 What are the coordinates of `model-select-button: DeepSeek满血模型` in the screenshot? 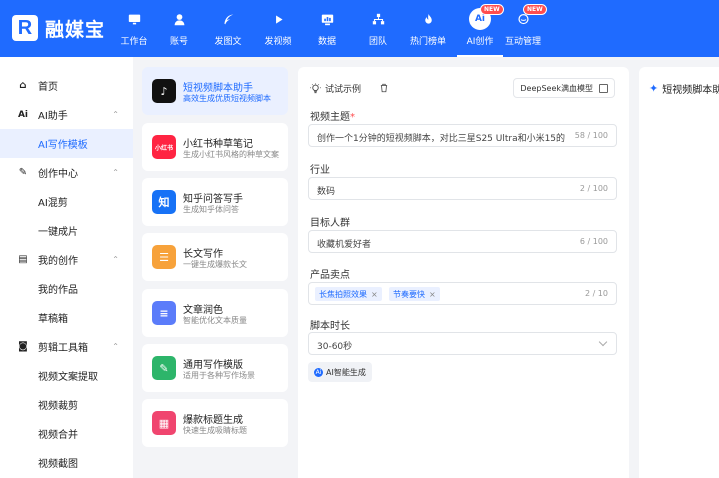 It's located at (564, 88).